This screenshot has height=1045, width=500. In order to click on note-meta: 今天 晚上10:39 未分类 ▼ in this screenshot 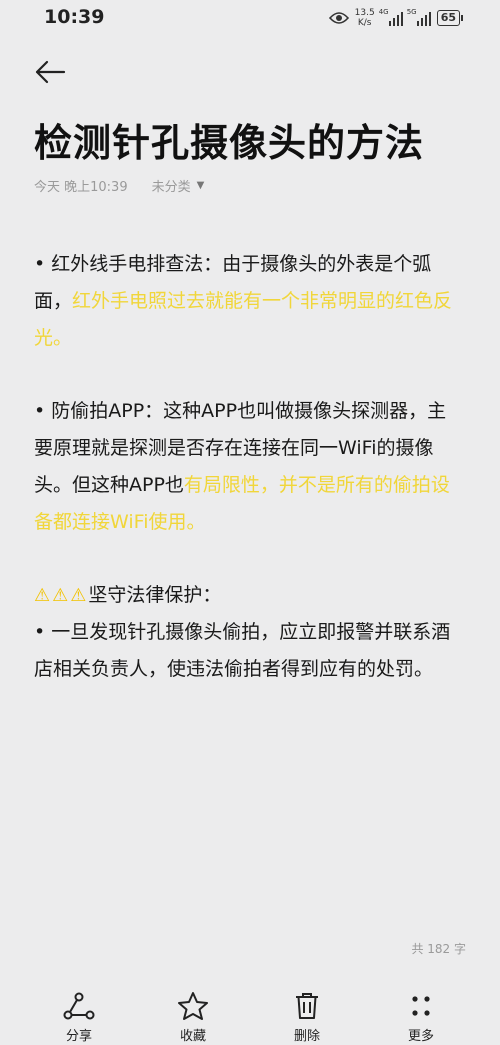, I will do `click(119, 185)`.